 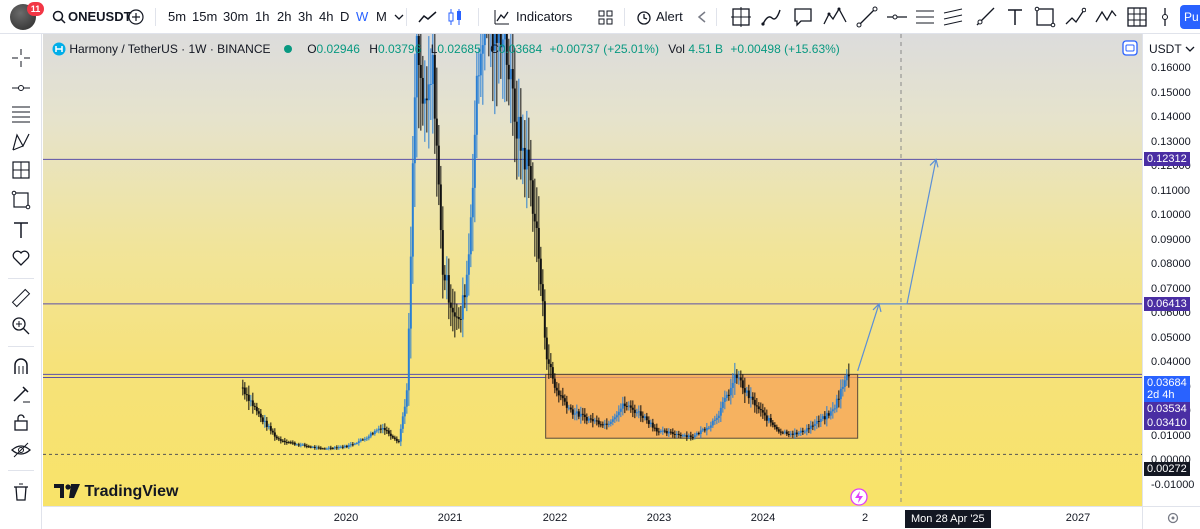 What do you see at coordinates (116, 492) in the screenshot?
I see `tradingview-logo: TradingView` at bounding box center [116, 492].